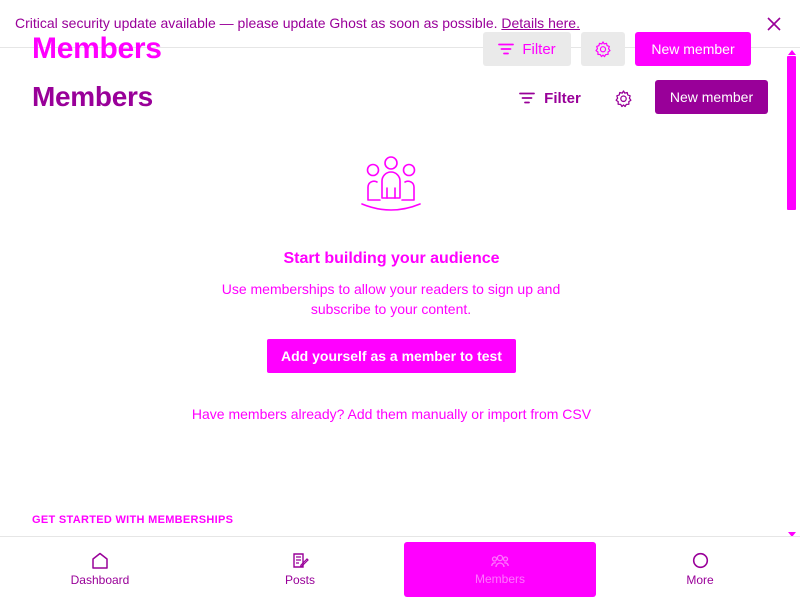 This screenshot has width=800, height=600. What do you see at coordinates (792, 52) in the screenshot?
I see `scroll-up-arrow` at bounding box center [792, 52].